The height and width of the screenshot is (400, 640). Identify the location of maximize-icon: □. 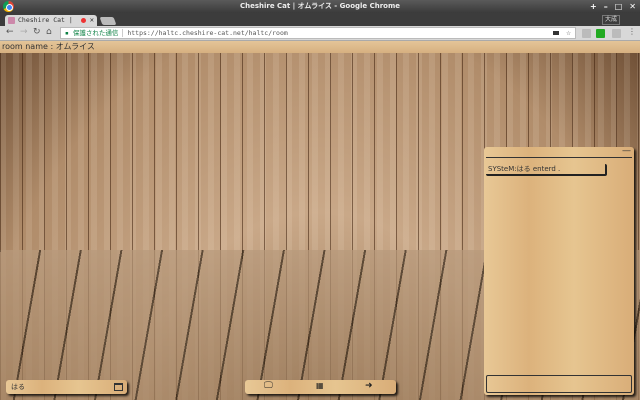
(619, 6).